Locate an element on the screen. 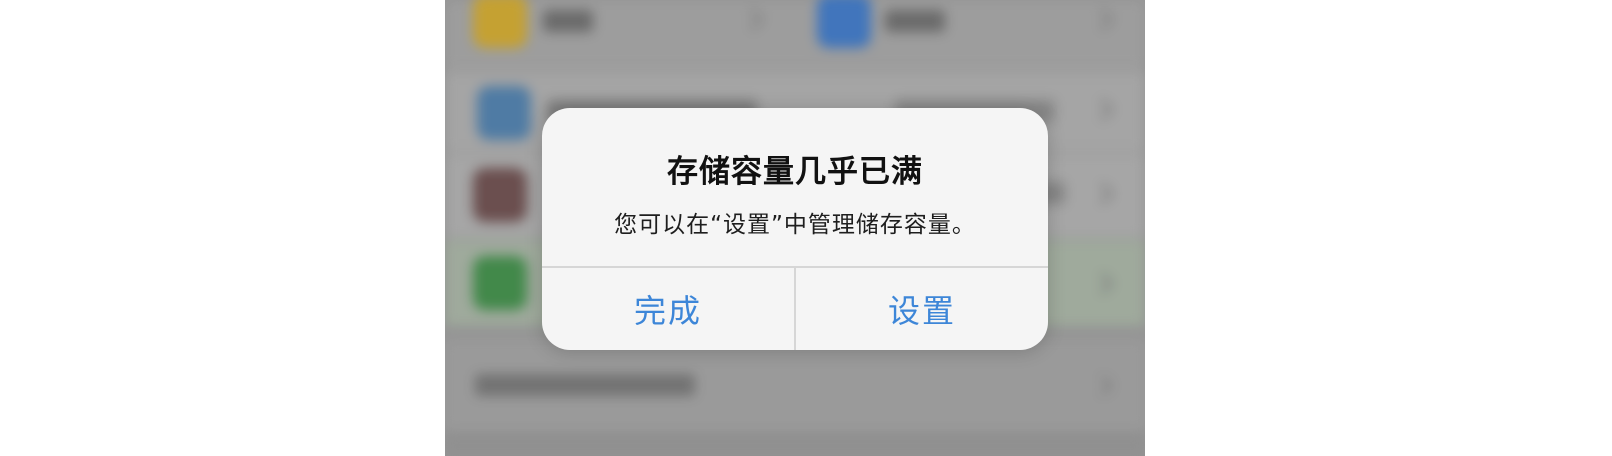 The width and height of the screenshot is (1612, 456). settings-button: 设置 is located at coordinates (922, 309).